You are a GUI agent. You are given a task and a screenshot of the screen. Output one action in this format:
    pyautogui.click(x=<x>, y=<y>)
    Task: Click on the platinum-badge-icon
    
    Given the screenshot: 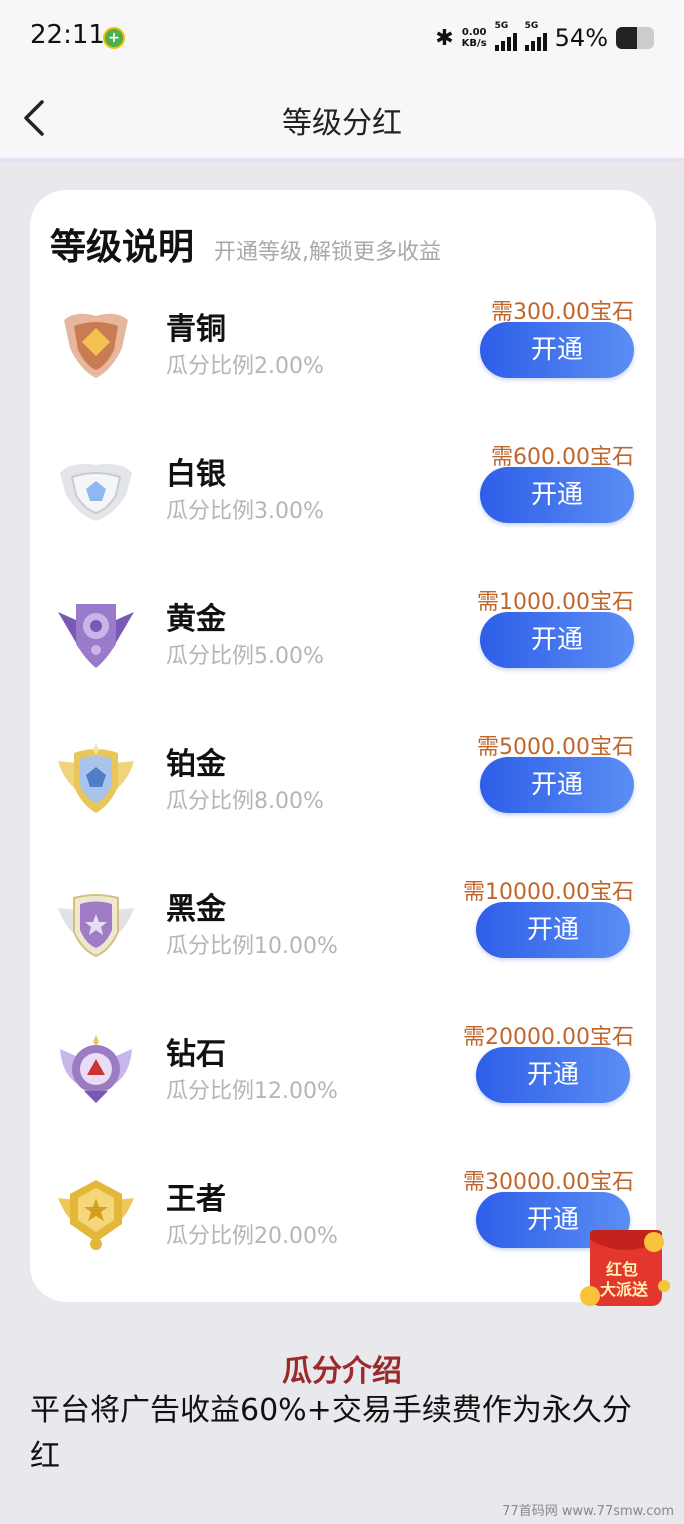 What is the action you would take?
    pyautogui.click(x=96, y=778)
    